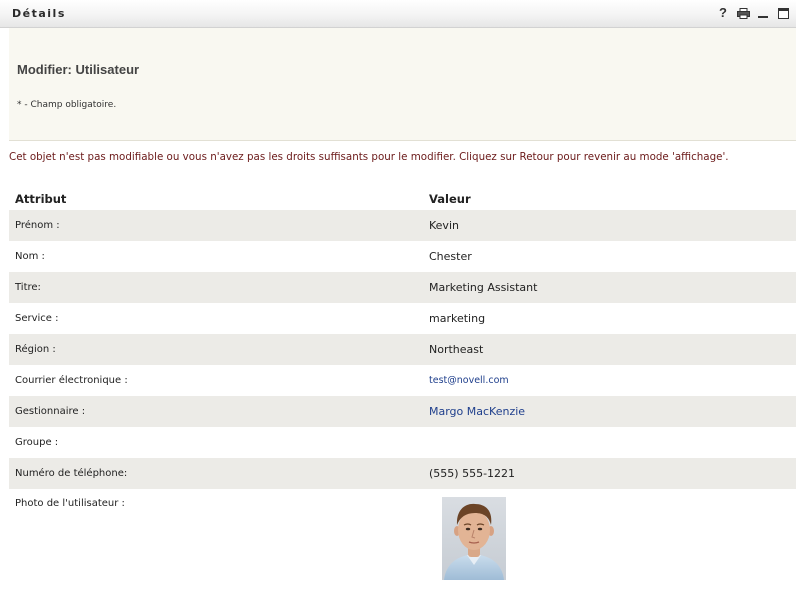 Image resolution: width=796 pixels, height=596 pixels. I want to click on email-link: test@novell.com, so click(609, 380).